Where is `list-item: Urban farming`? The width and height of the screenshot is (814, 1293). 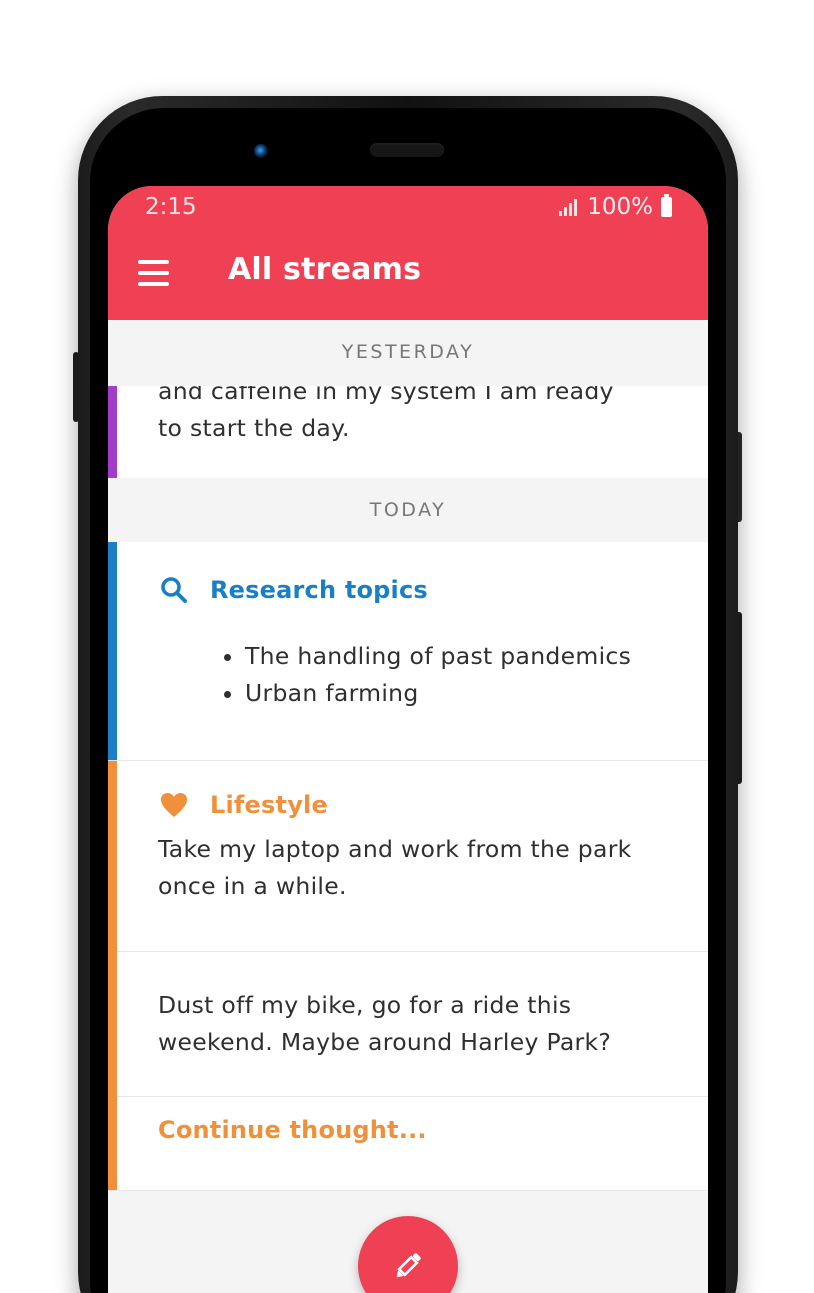
list-item: Urban farming is located at coordinates (438, 693).